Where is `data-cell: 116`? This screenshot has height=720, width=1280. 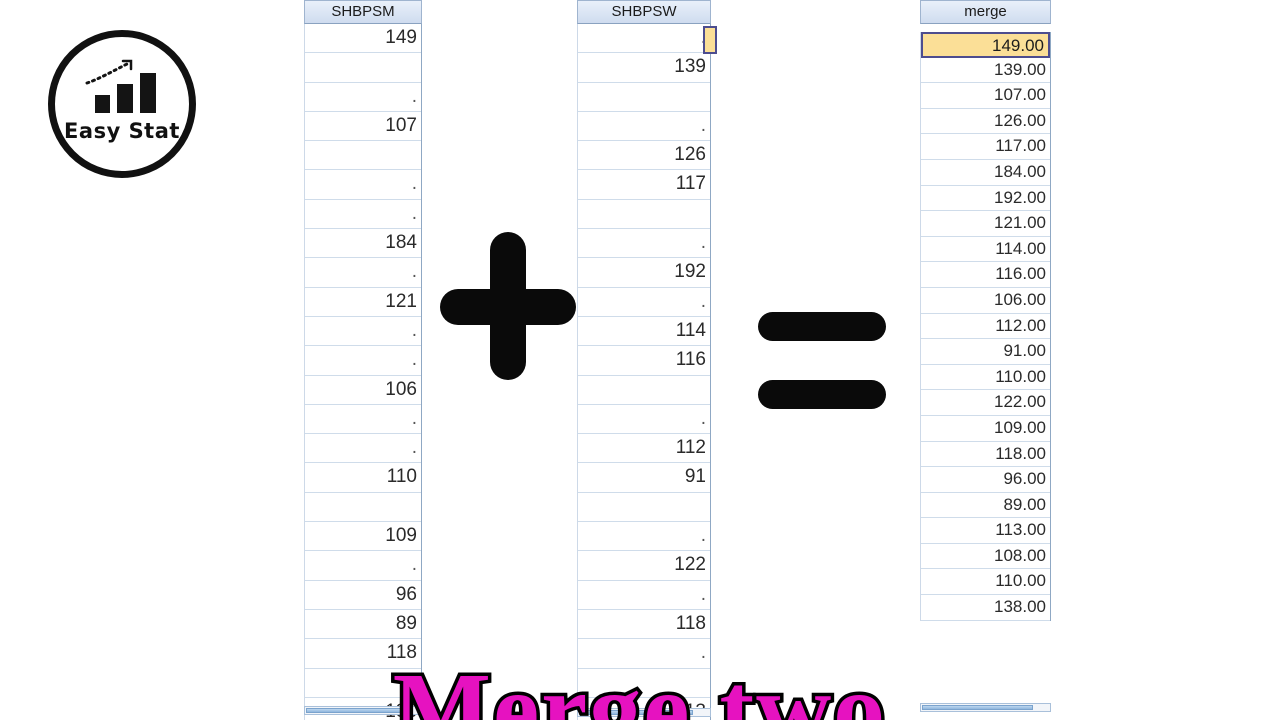
data-cell: 116 is located at coordinates (644, 361).